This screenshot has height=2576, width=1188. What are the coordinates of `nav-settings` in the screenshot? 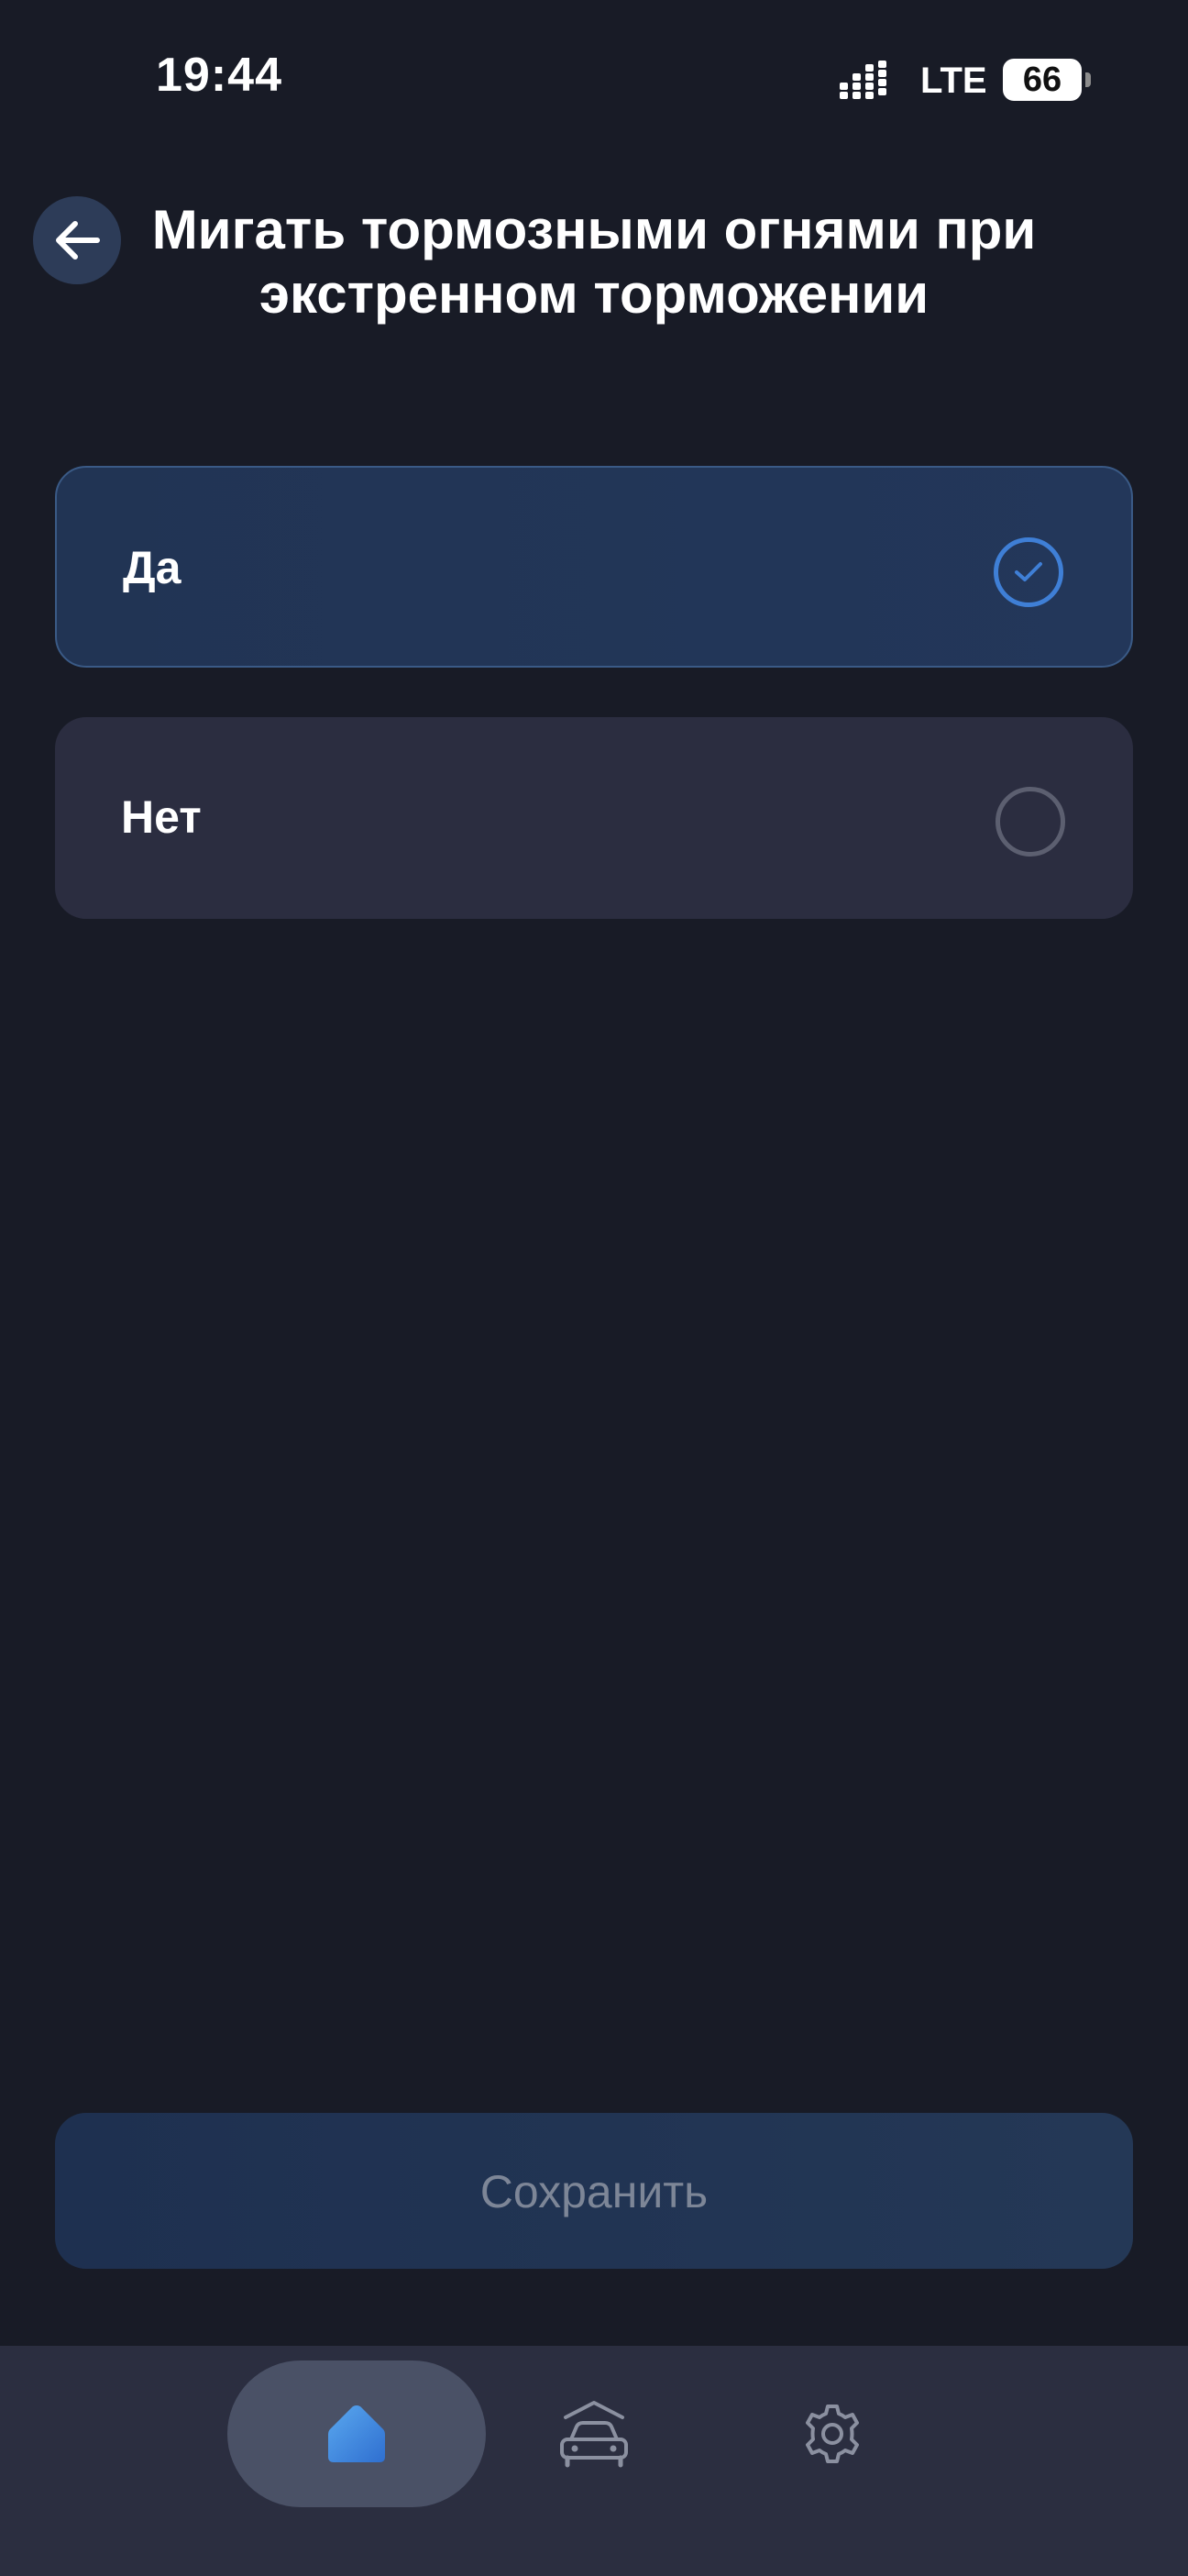 It's located at (832, 2434).